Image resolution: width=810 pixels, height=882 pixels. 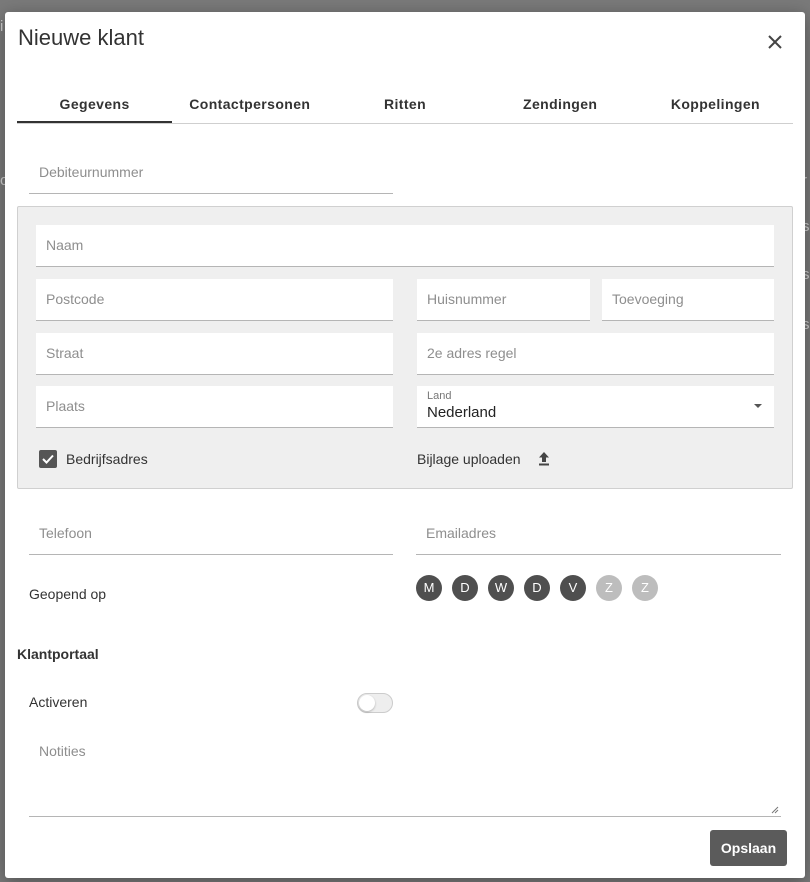 I want to click on huisnummer-field, so click(x=503, y=300).